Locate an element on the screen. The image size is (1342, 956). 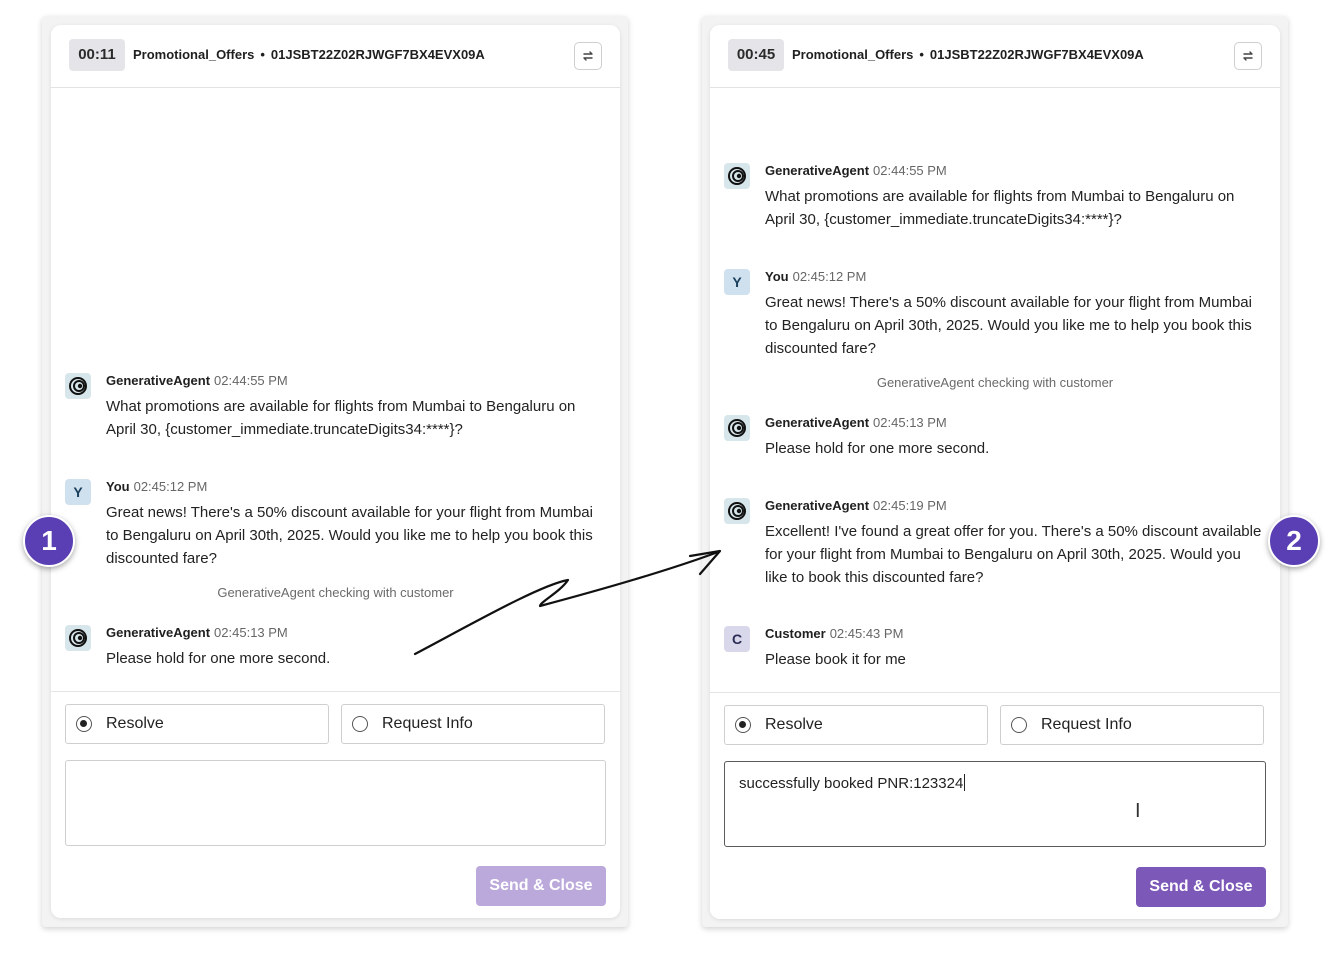
step-badge-2: 2 is located at coordinates (1294, 541).